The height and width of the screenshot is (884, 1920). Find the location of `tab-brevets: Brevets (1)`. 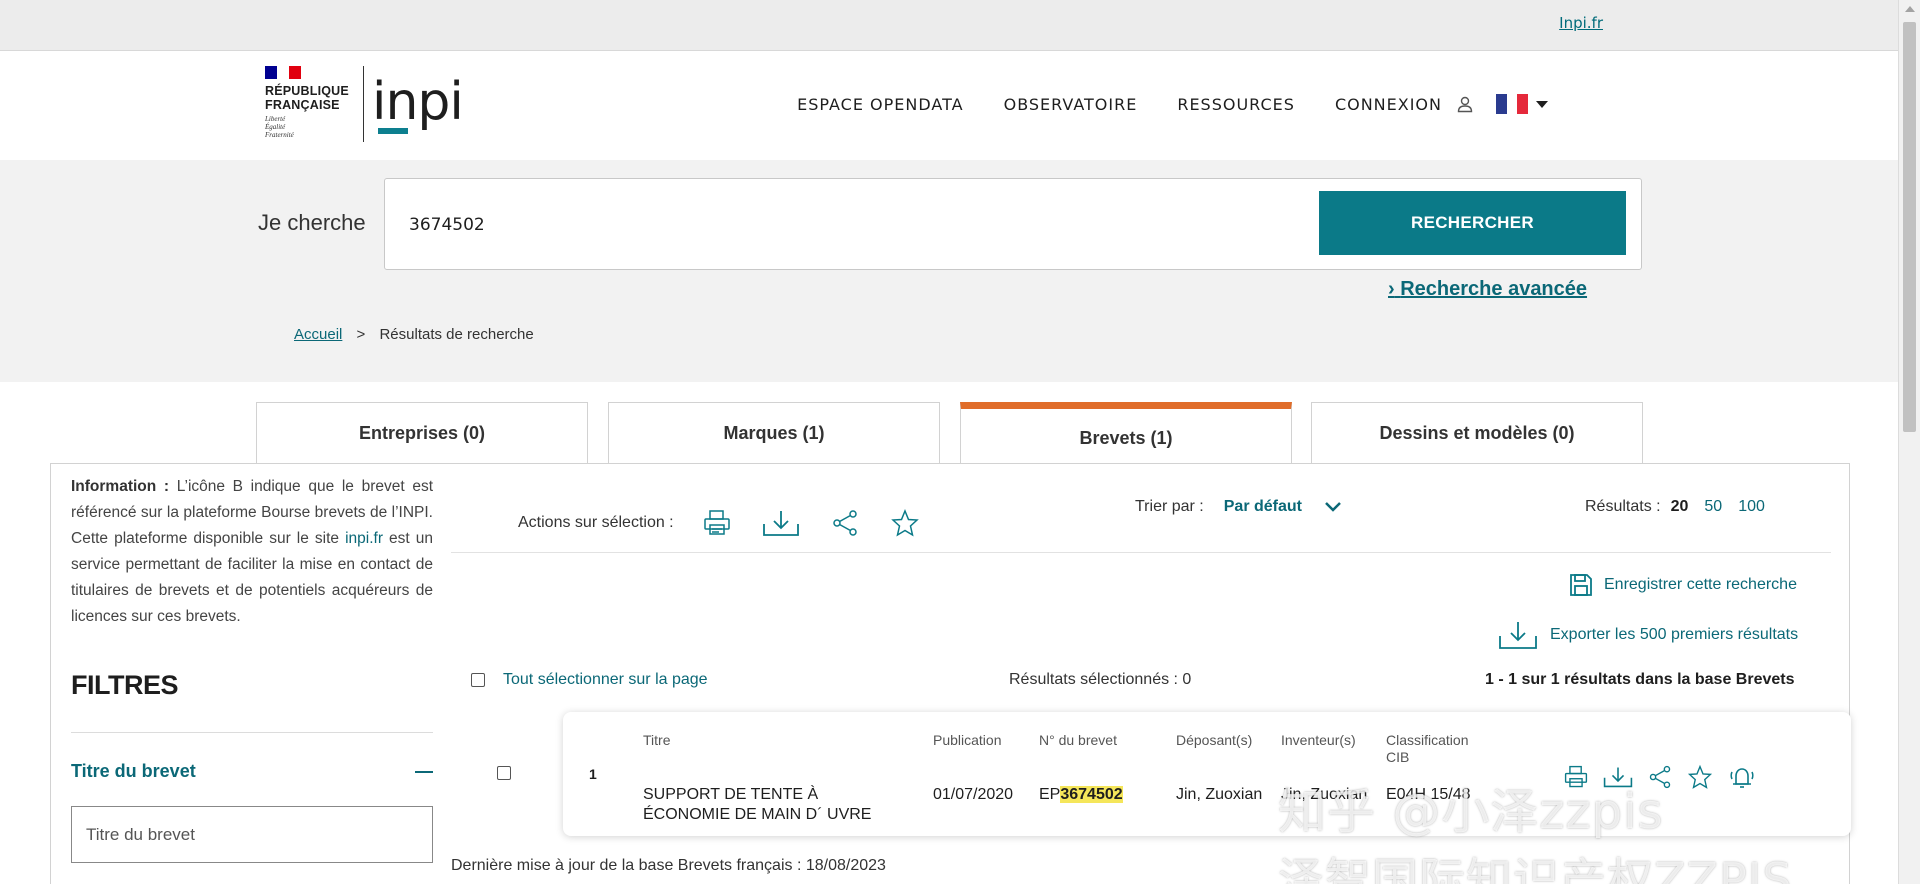

tab-brevets: Brevets (1) is located at coordinates (1126, 433).